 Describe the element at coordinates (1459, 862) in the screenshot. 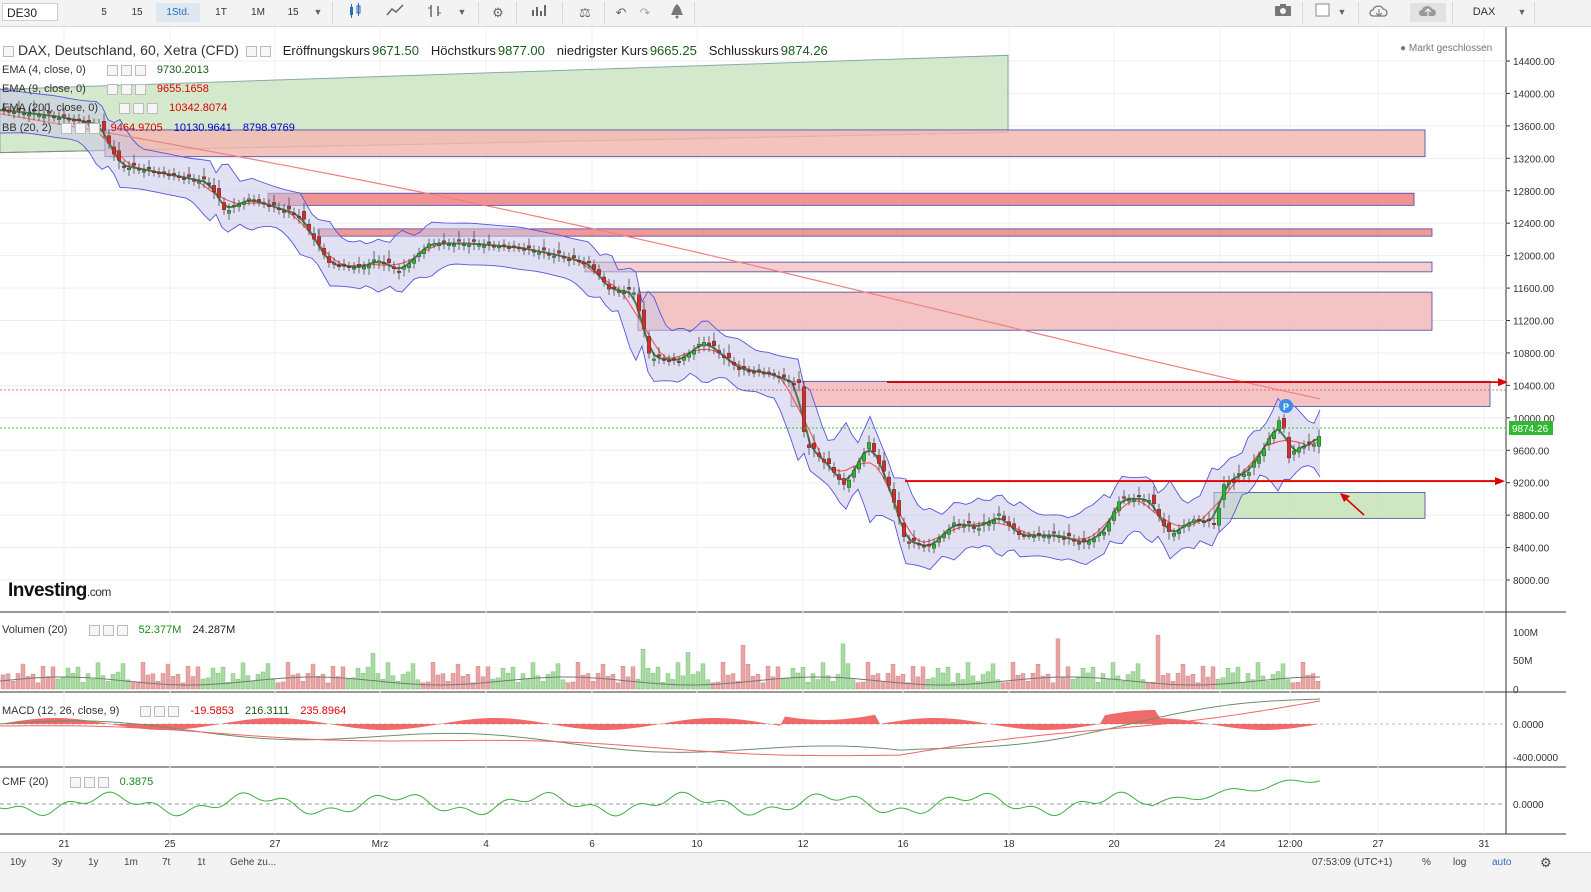

I see `log-scale-button: log` at that location.